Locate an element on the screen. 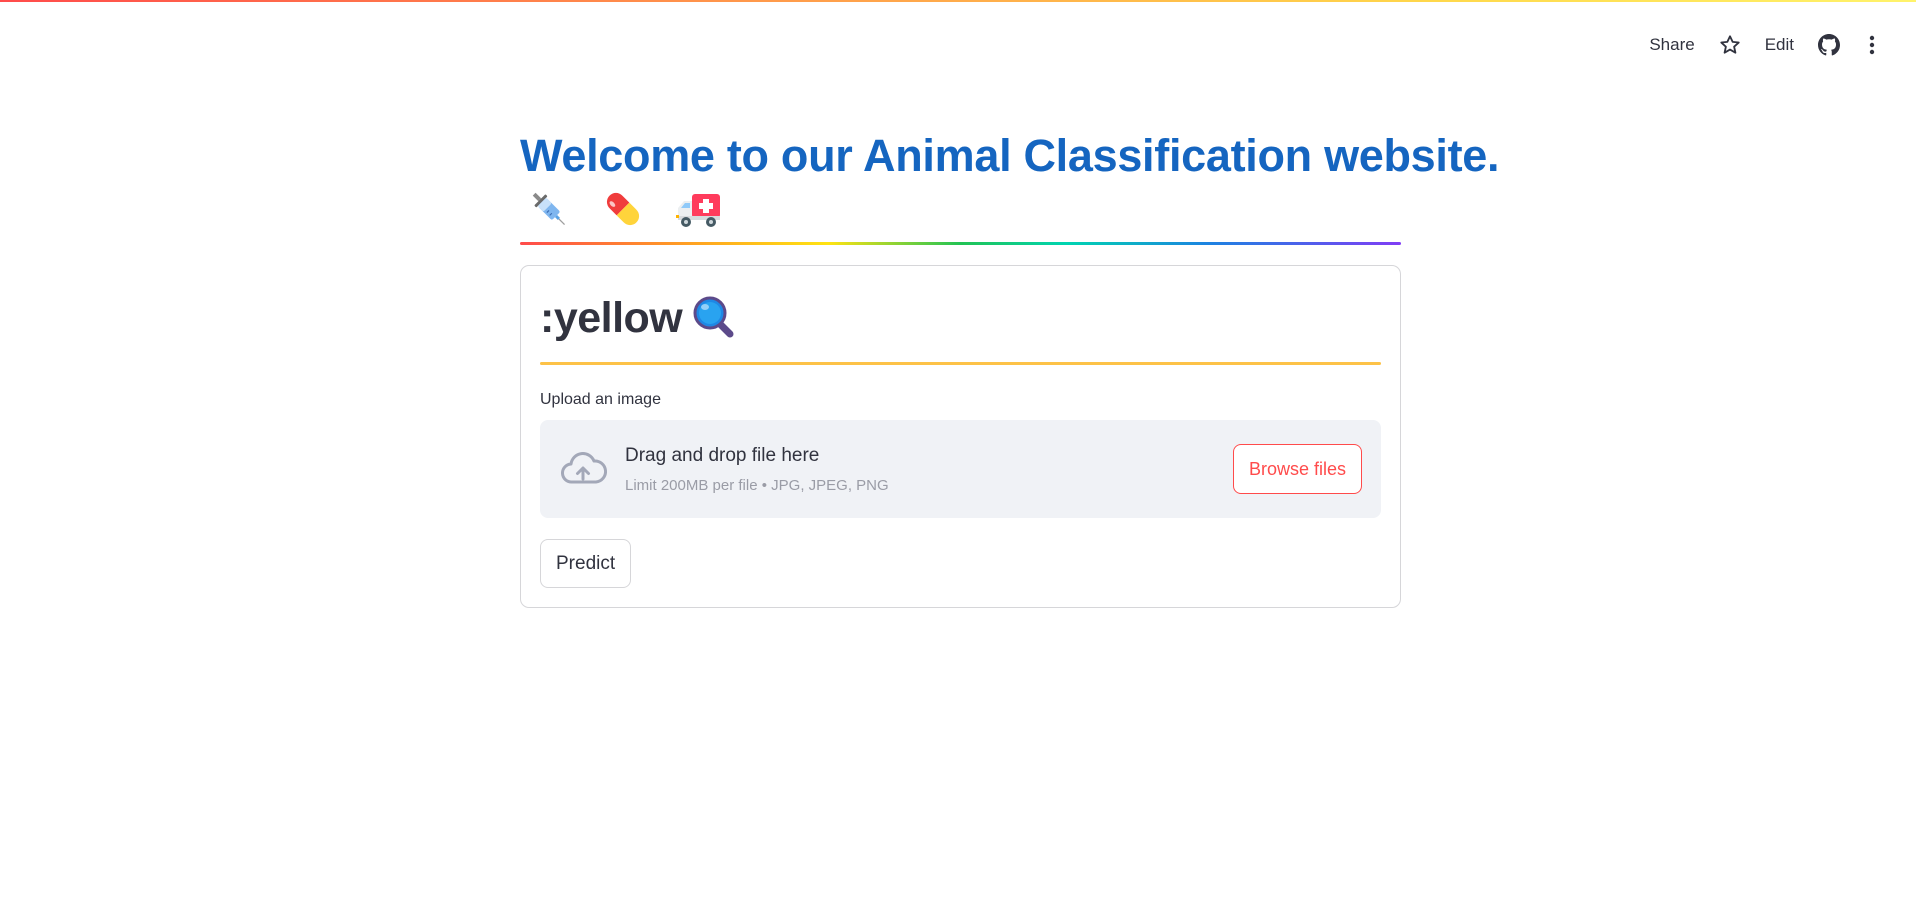  magnifying-glass-icon is located at coordinates (713, 317).